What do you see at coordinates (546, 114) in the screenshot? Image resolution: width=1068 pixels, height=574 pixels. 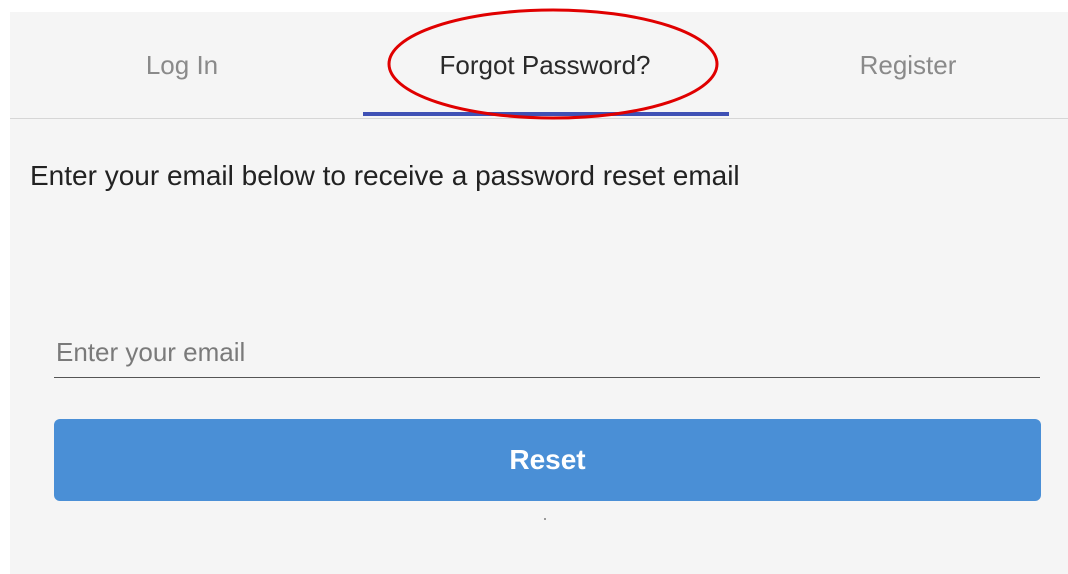 I see `active-tab-indicator` at bounding box center [546, 114].